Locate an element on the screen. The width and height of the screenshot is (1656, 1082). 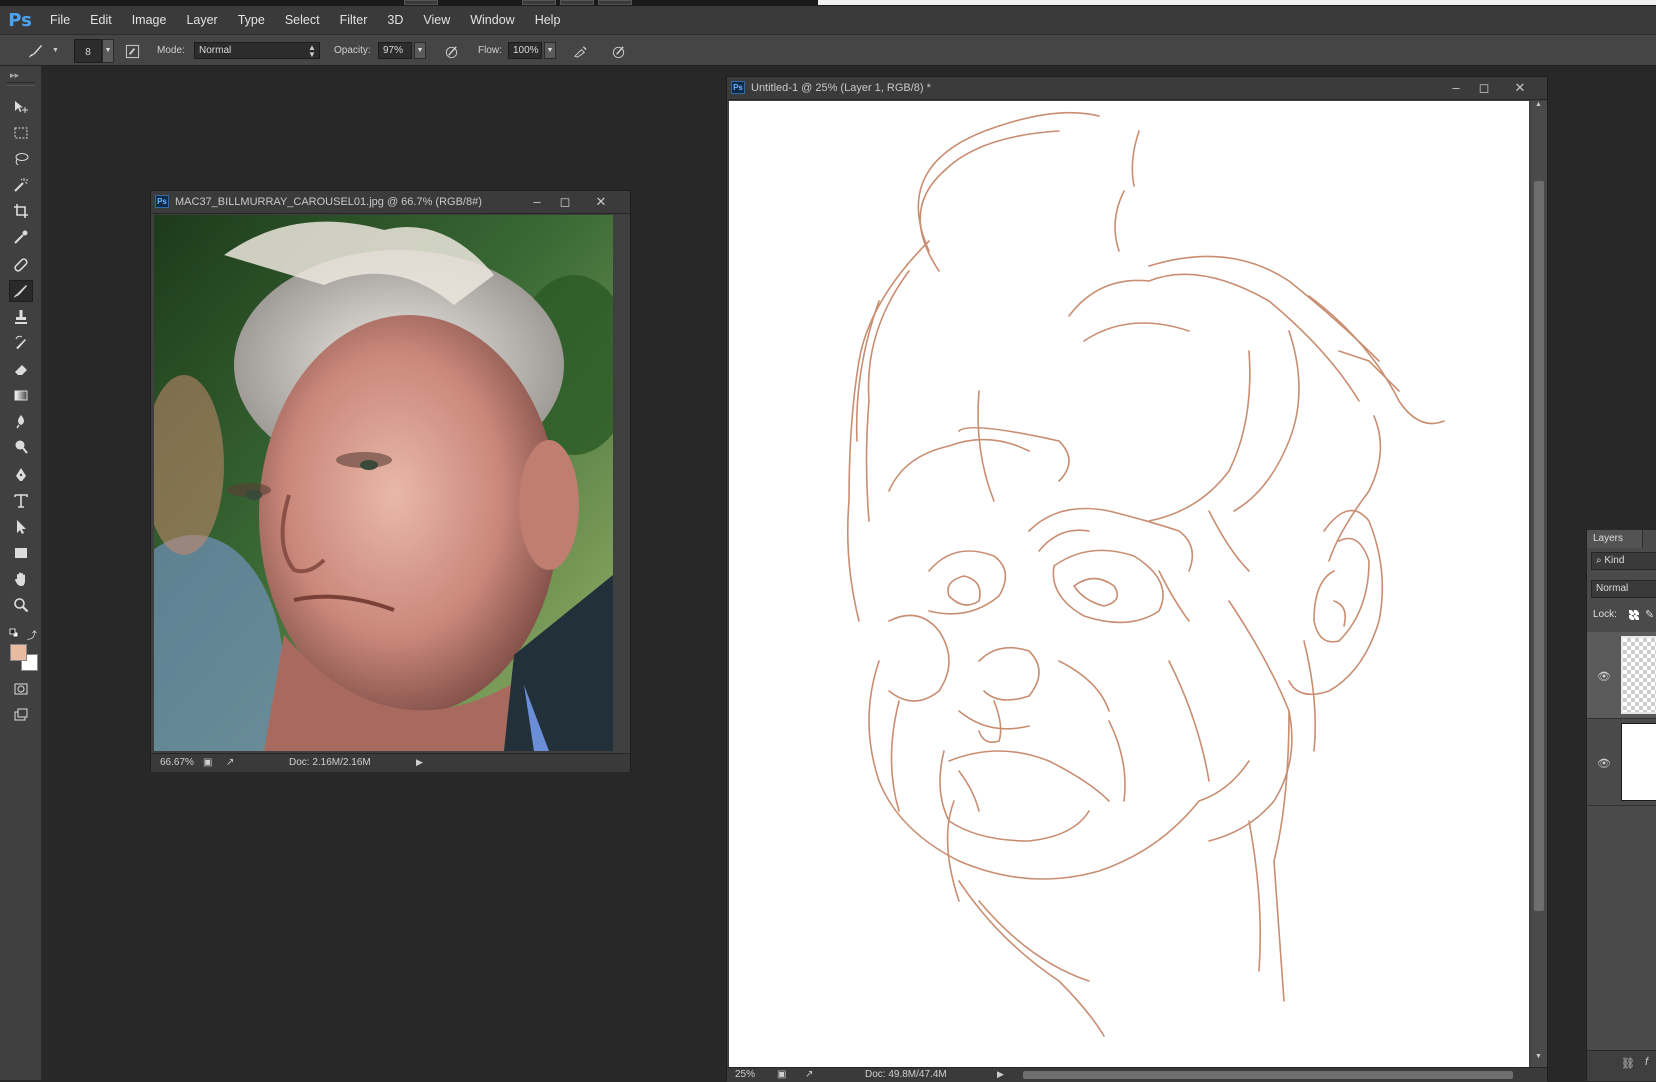
clone-stamp-tool-icon is located at coordinates (21, 317).